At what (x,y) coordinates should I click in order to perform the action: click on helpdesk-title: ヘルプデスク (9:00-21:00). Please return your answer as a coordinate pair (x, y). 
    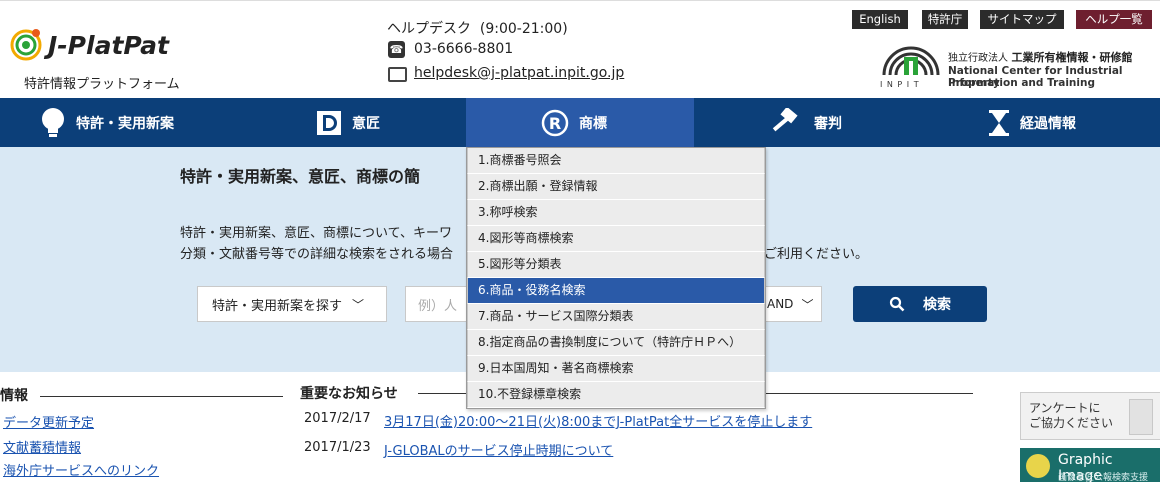
    Looking at the image, I should click on (477, 28).